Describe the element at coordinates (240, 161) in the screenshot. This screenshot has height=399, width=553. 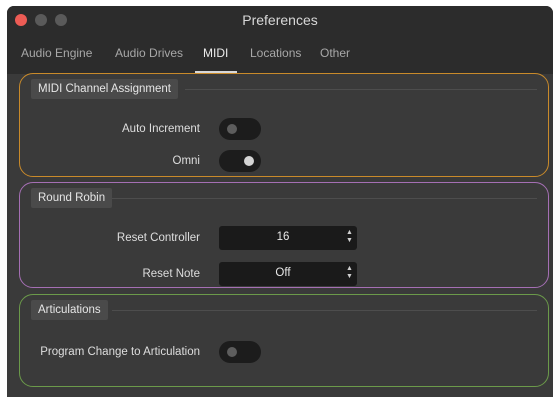
I see `omni-toggle` at that location.